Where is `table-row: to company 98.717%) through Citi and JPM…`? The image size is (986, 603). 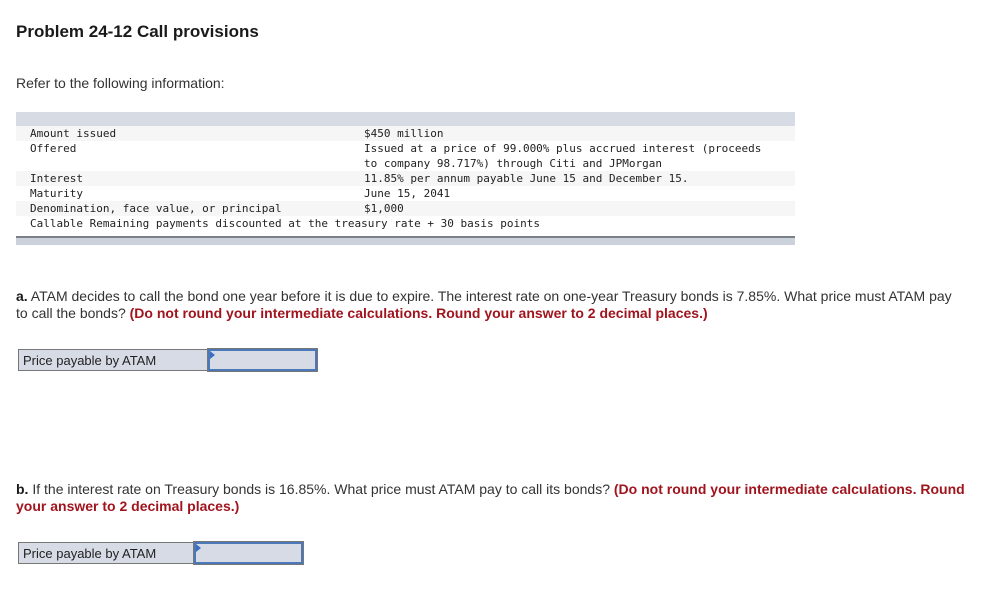 table-row: to company 98.717%) through Citi and JPM… is located at coordinates (405, 163).